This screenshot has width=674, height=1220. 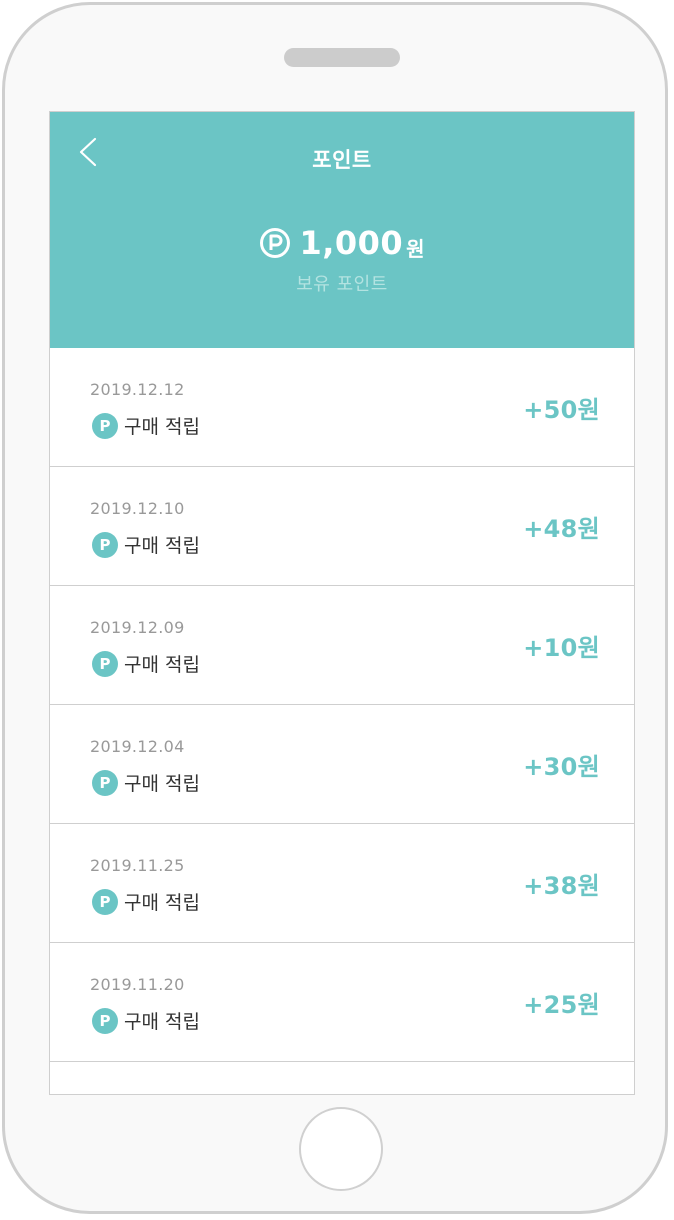 What do you see at coordinates (561, 1005) in the screenshot?
I see `item-amount: +25원` at bounding box center [561, 1005].